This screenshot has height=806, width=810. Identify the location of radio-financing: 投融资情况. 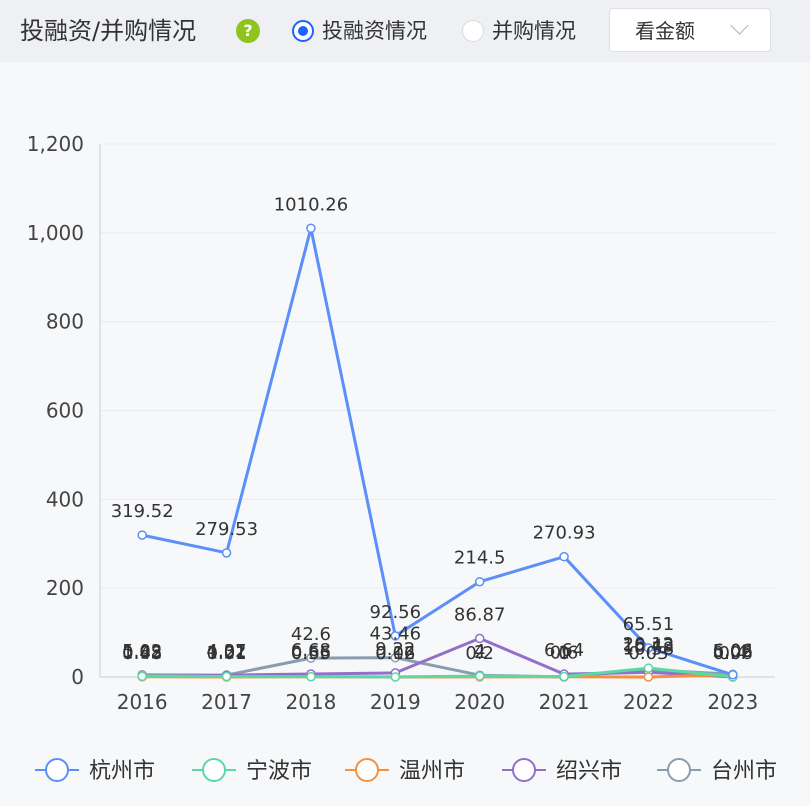
(367, 31).